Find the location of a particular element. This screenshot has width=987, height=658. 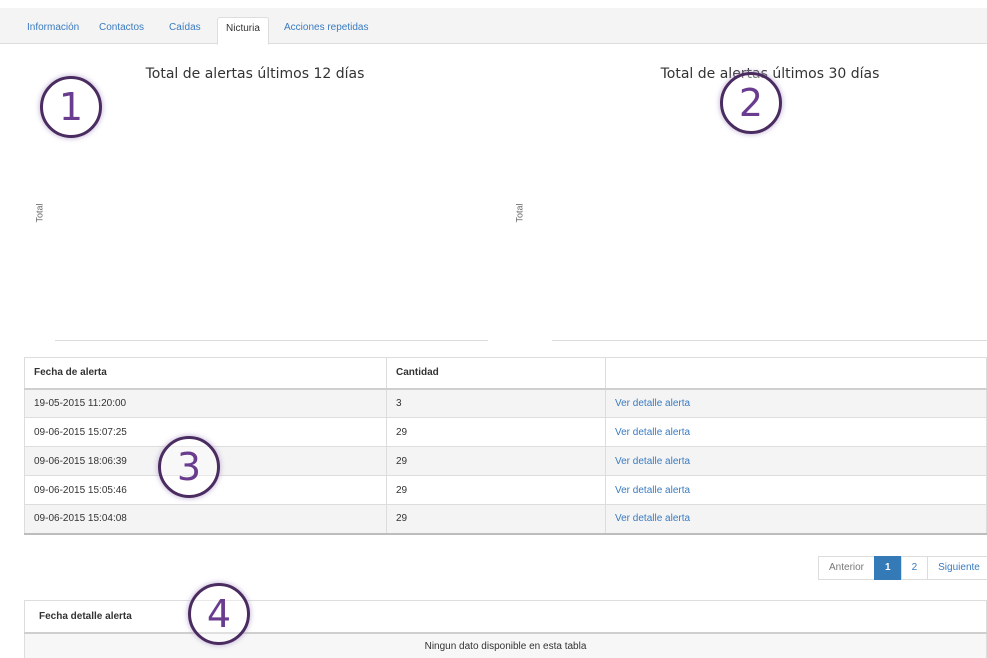

tab-contactos: Contactos is located at coordinates (121, 31).